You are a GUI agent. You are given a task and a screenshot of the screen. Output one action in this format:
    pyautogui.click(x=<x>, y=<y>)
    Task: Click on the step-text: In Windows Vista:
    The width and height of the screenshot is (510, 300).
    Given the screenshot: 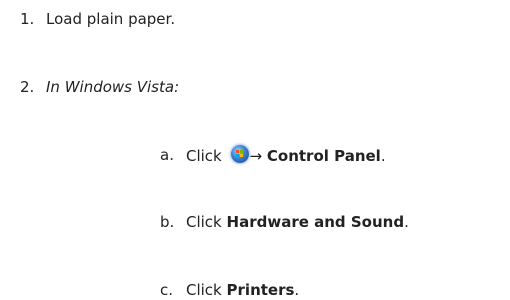 What is the action you would take?
    pyautogui.click(x=113, y=87)
    